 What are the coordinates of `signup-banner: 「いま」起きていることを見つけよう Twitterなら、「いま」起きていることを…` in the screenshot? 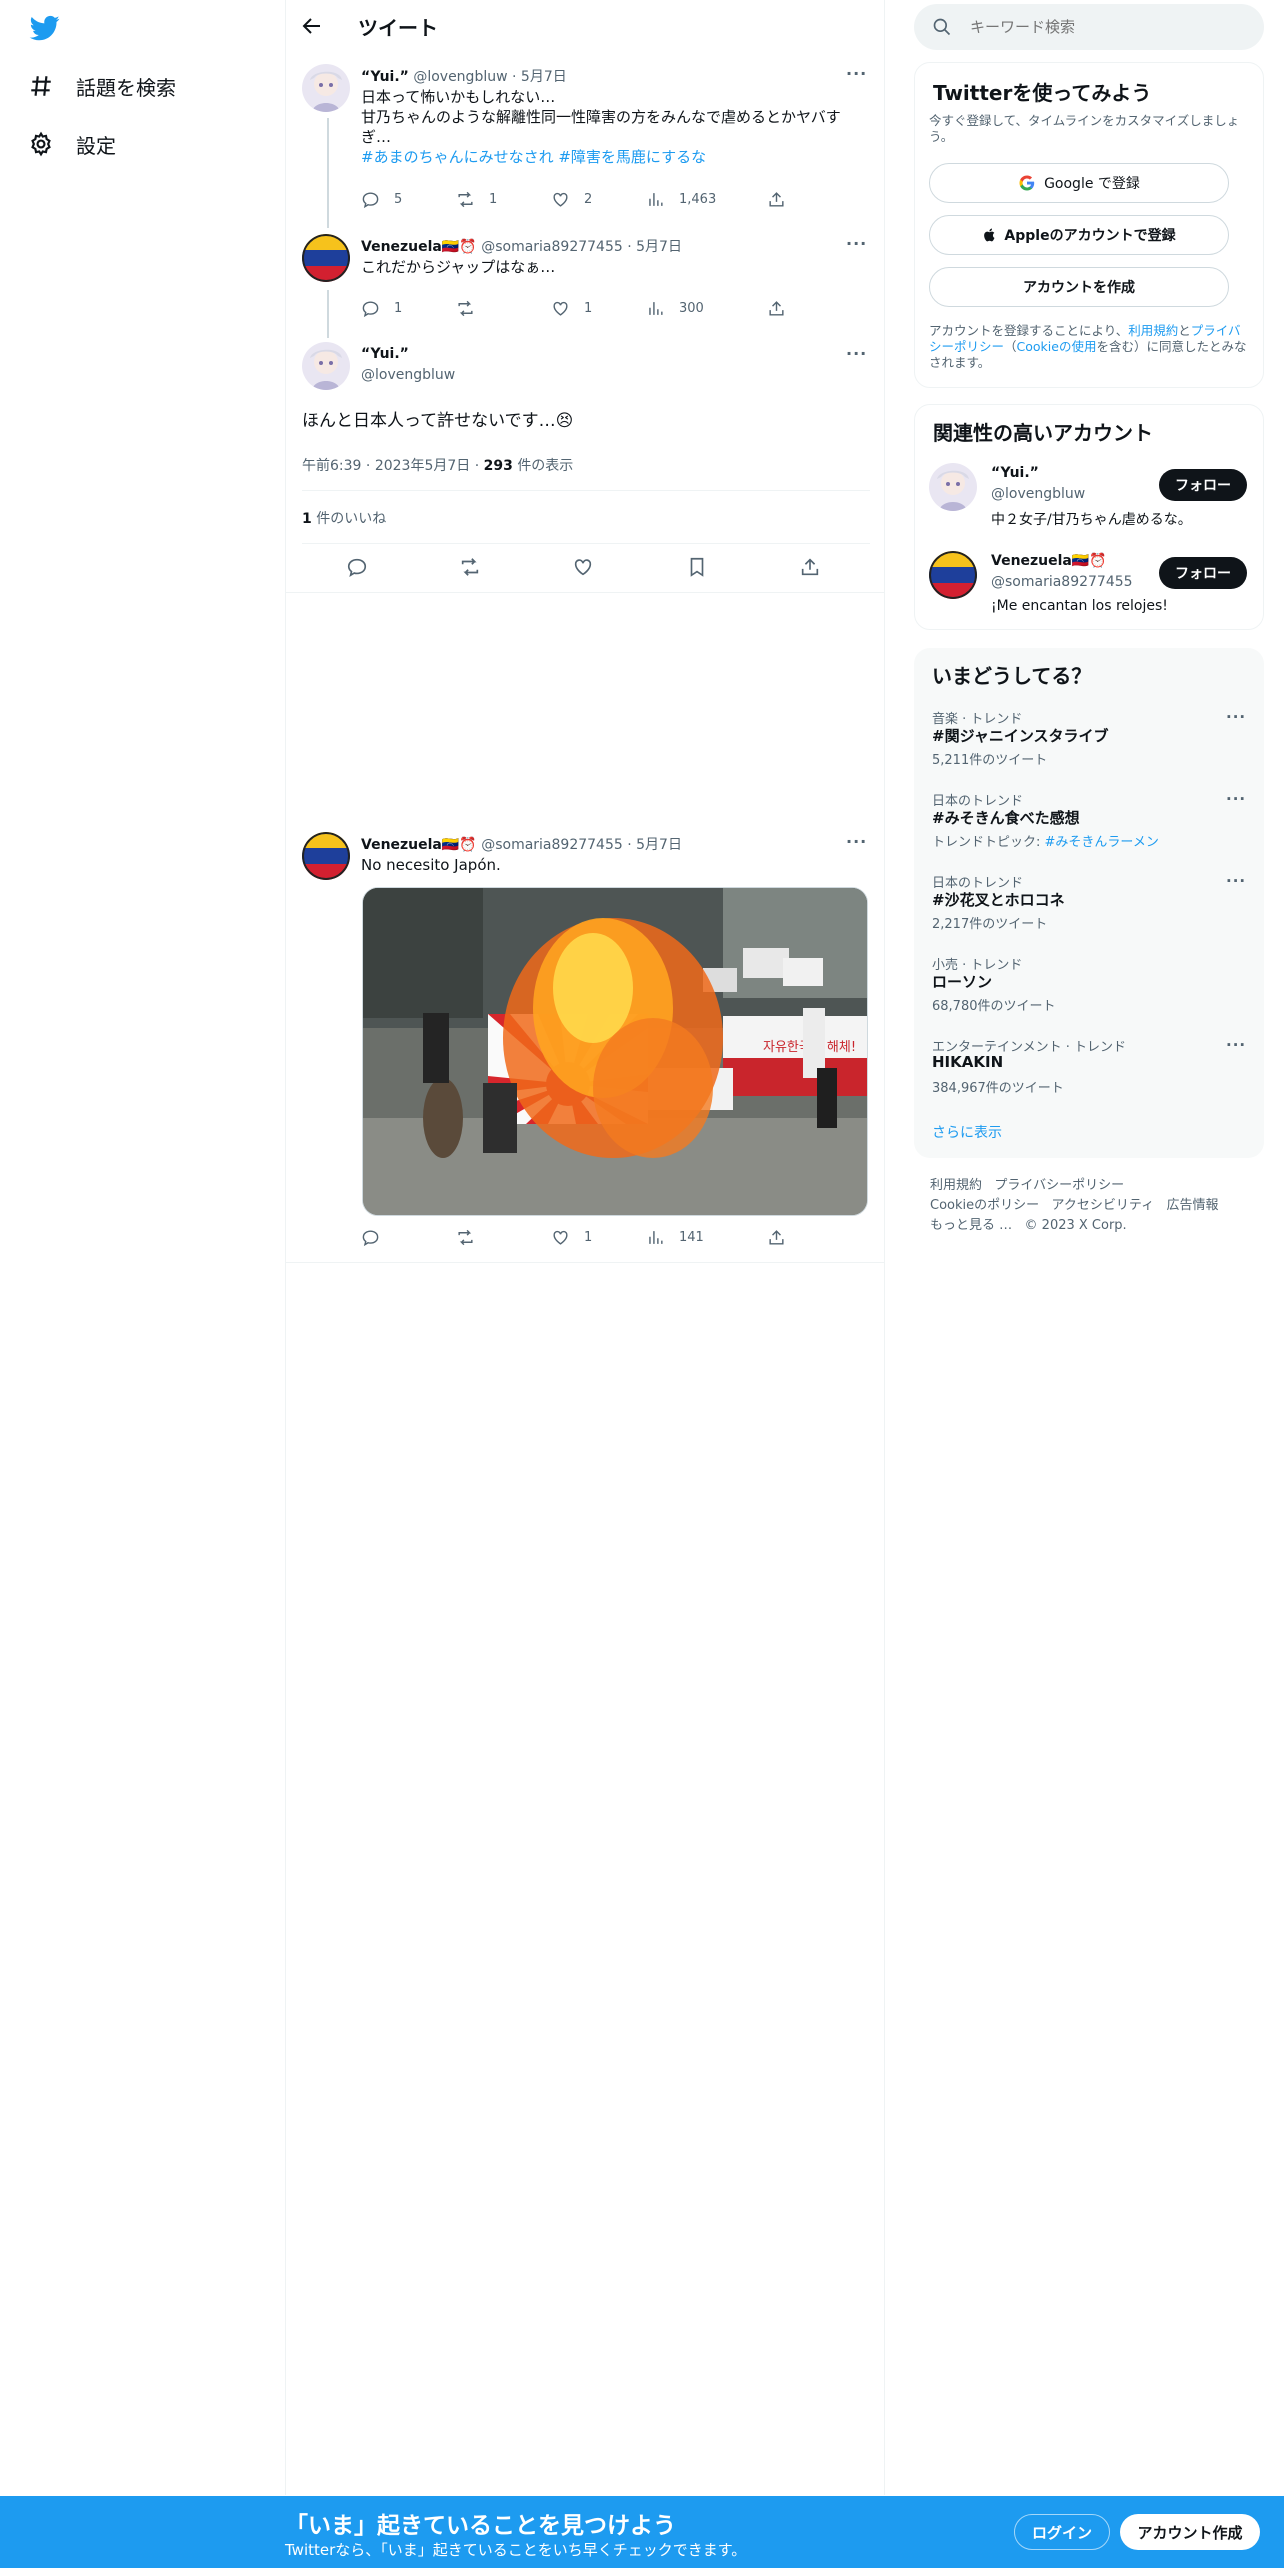 It's located at (642, 2532).